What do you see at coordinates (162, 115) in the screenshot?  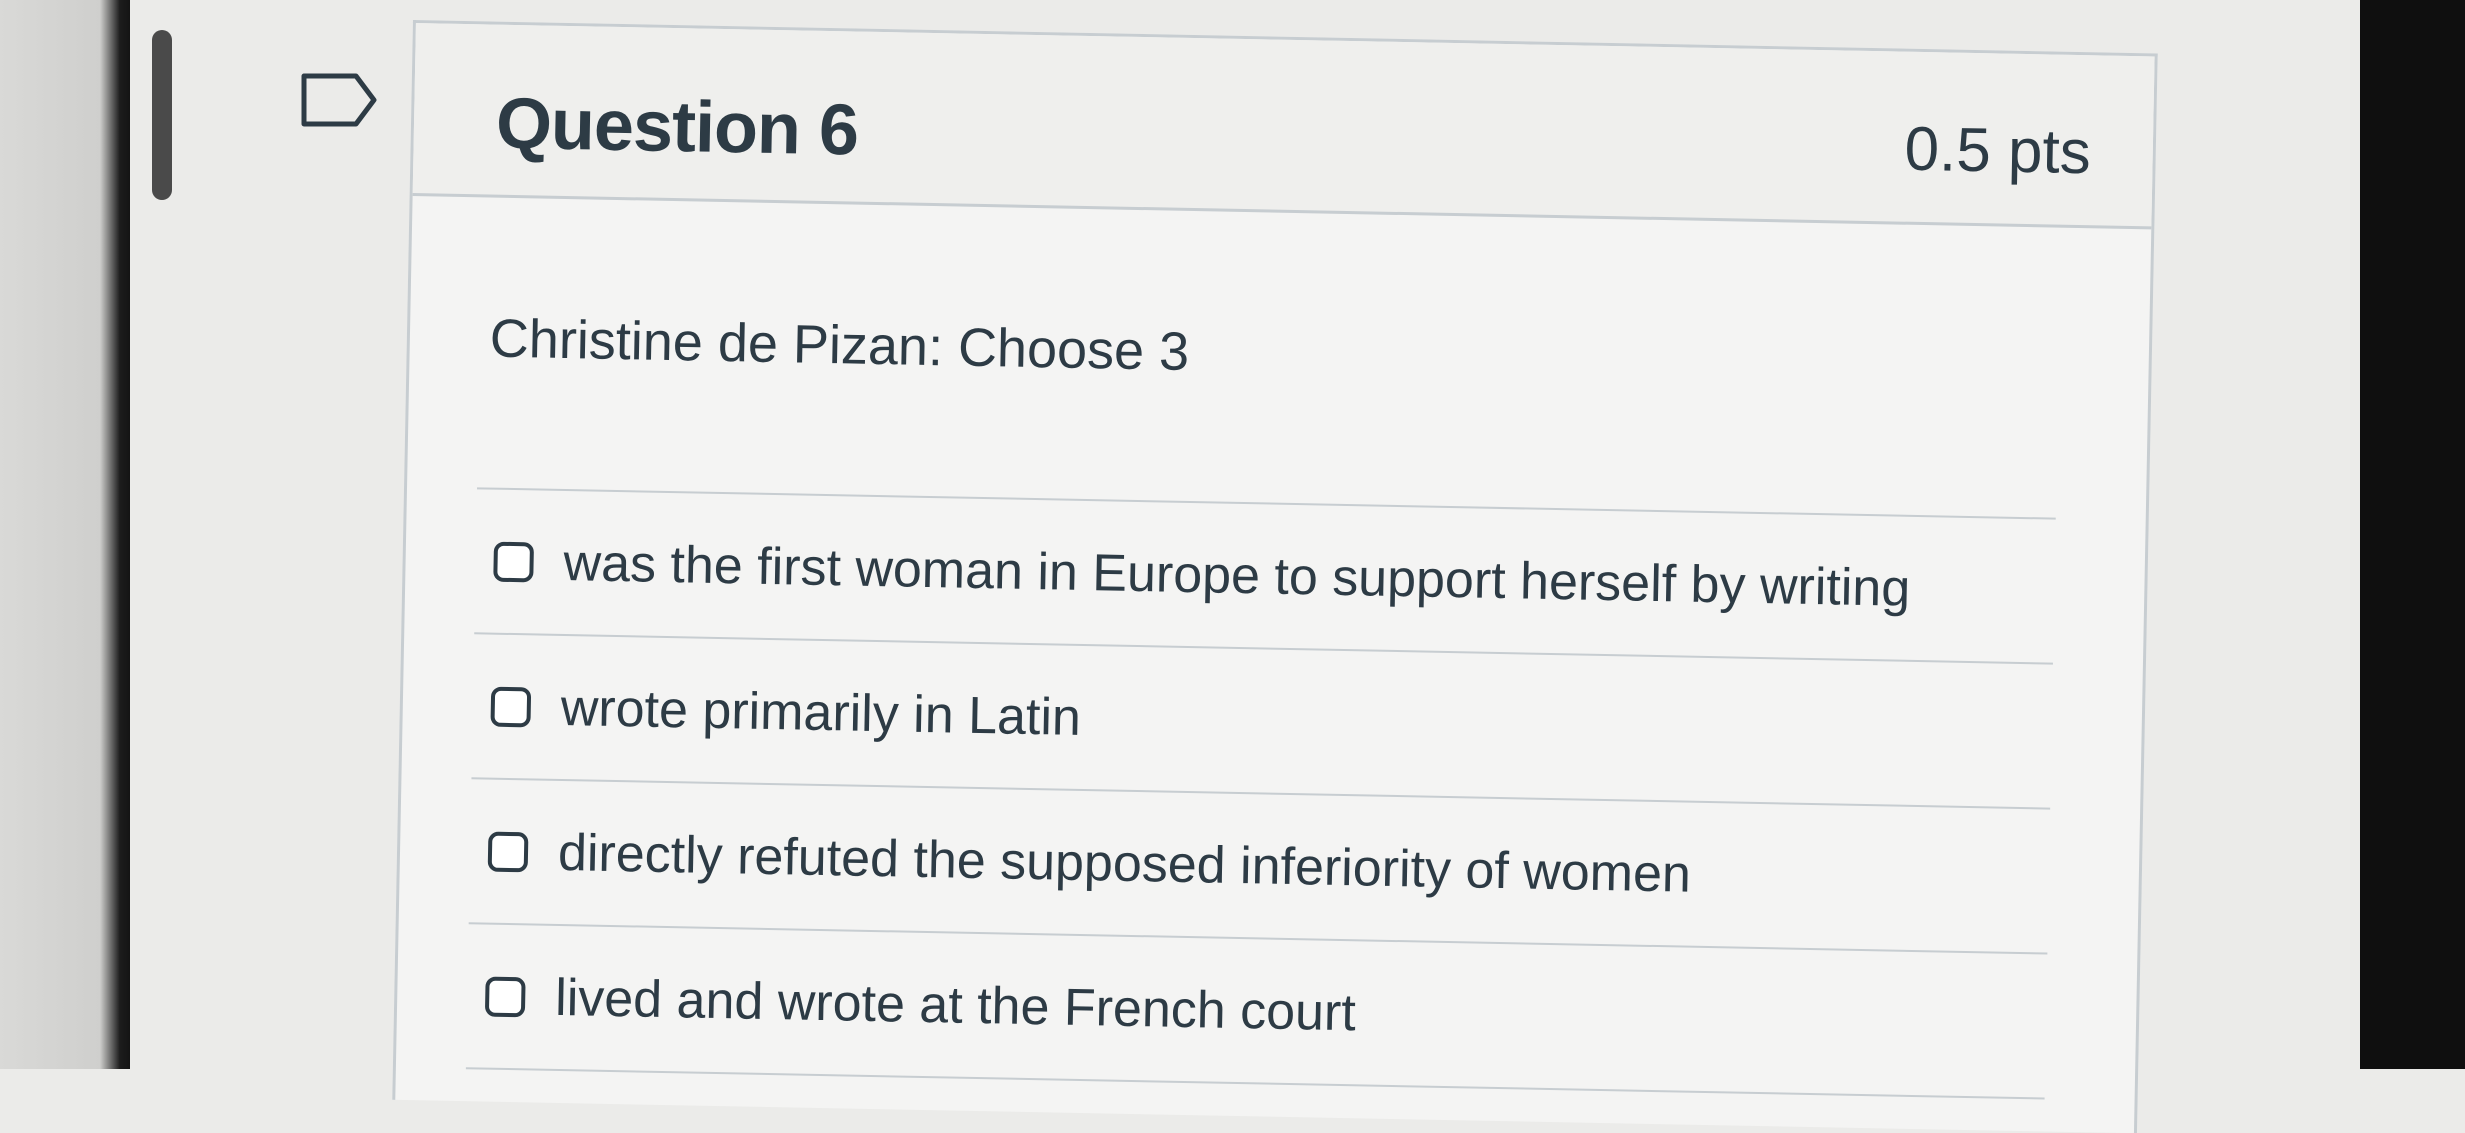 I see `scrollbar-thumb` at bounding box center [162, 115].